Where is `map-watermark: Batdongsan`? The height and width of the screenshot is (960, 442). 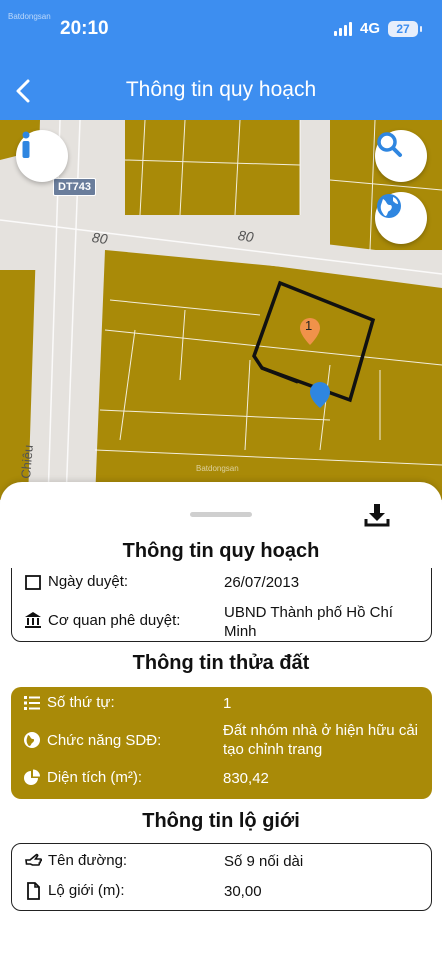 map-watermark: Batdongsan is located at coordinates (217, 468).